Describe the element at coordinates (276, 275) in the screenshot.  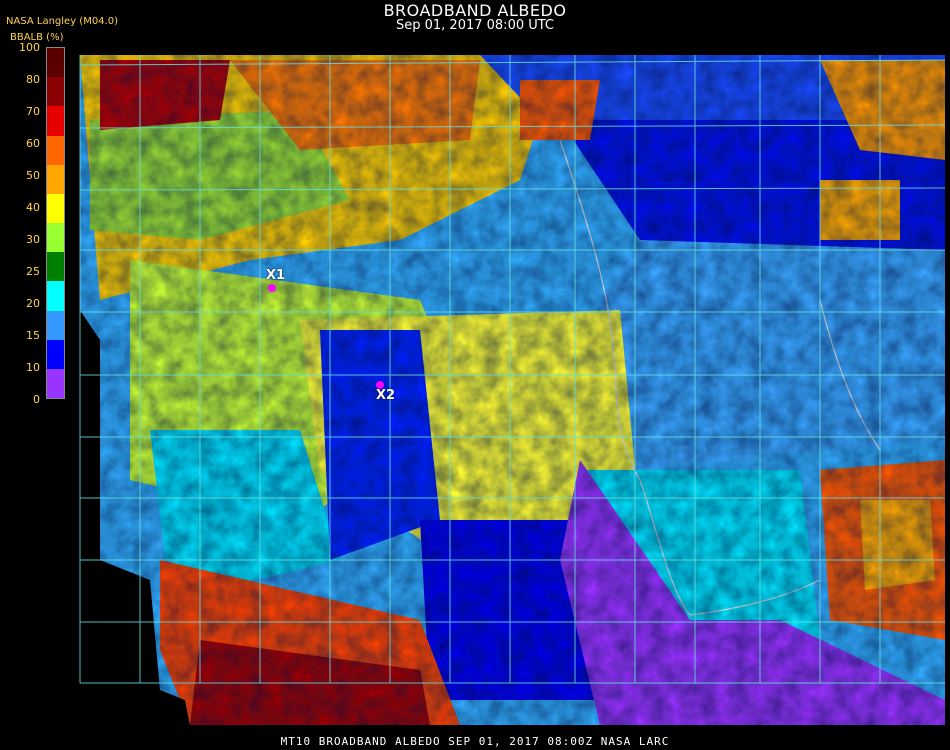
I see `marker-x1-label: X1` at that location.